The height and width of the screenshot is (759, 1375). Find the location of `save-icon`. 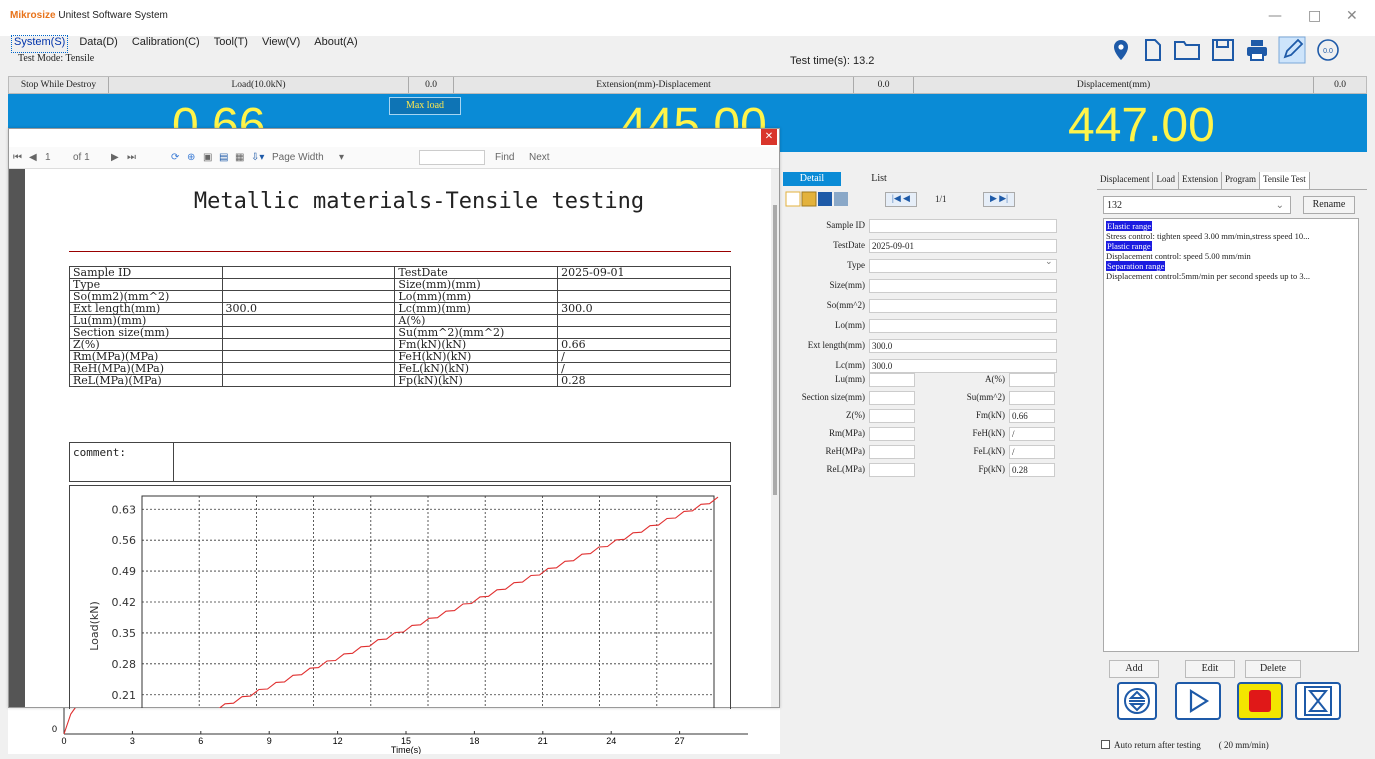

save-icon is located at coordinates (1223, 50).